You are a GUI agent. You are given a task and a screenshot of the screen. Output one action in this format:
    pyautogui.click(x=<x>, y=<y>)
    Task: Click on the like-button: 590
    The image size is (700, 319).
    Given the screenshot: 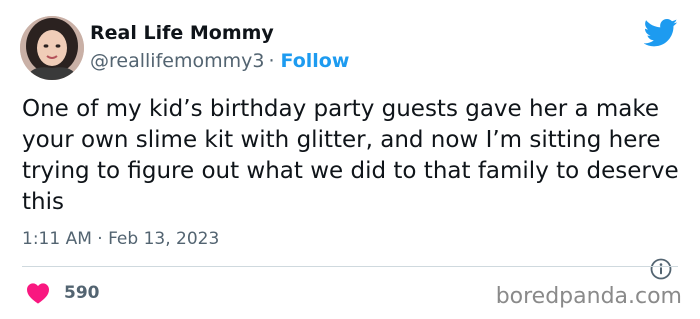 What is the action you would take?
    pyautogui.click(x=63, y=293)
    